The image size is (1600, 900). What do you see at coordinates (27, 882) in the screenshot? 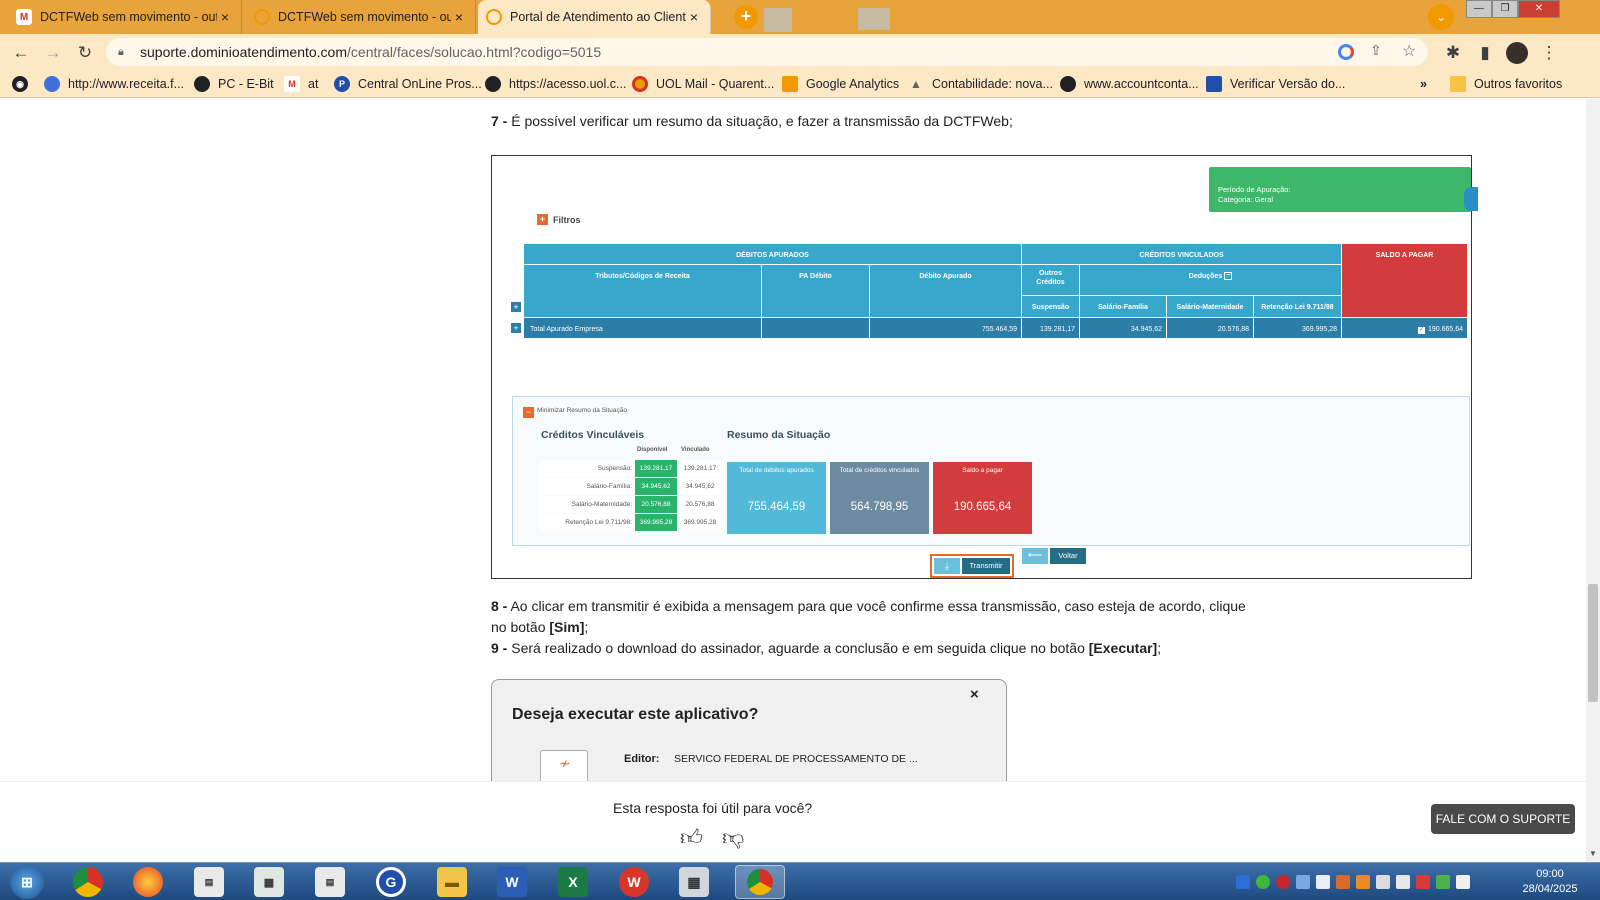
I see `start-button-icon: ⊞` at bounding box center [27, 882].